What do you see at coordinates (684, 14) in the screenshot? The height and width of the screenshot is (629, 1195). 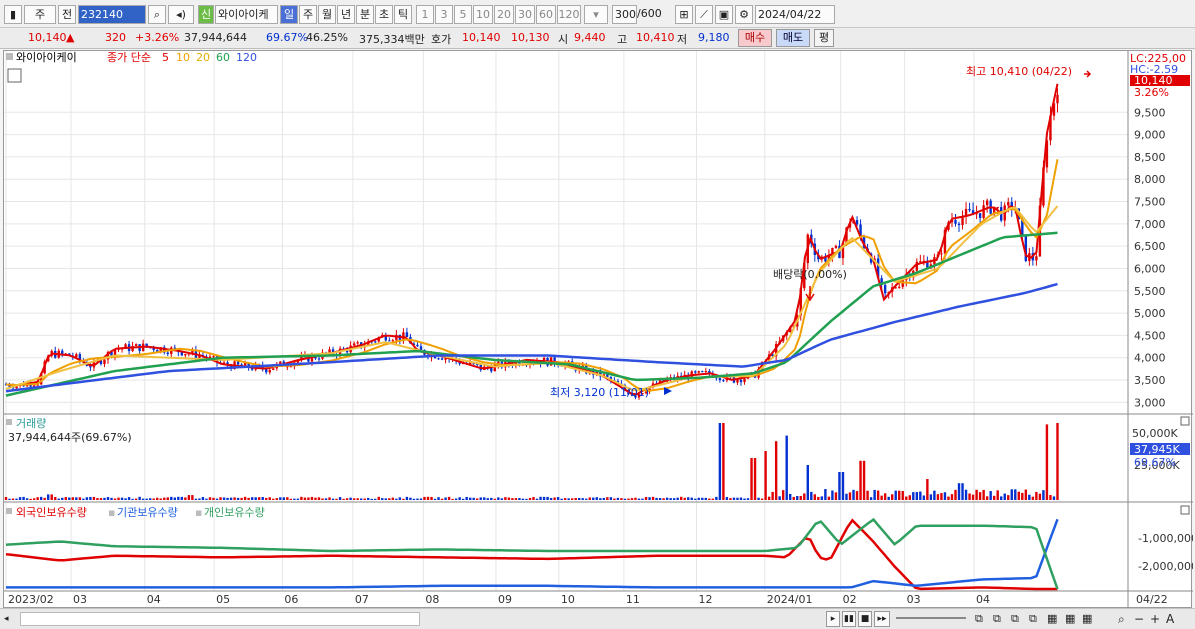 I see `candle-icon: ⊞` at bounding box center [684, 14].